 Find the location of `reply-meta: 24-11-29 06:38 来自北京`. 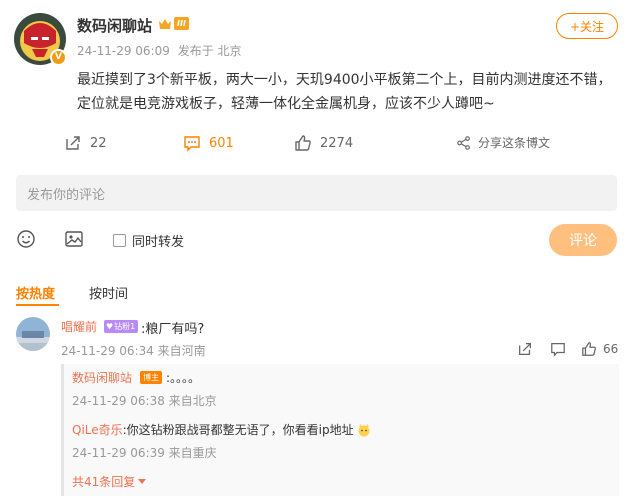

reply-meta: 24-11-29 06:38 来自北京 is located at coordinates (144, 401).